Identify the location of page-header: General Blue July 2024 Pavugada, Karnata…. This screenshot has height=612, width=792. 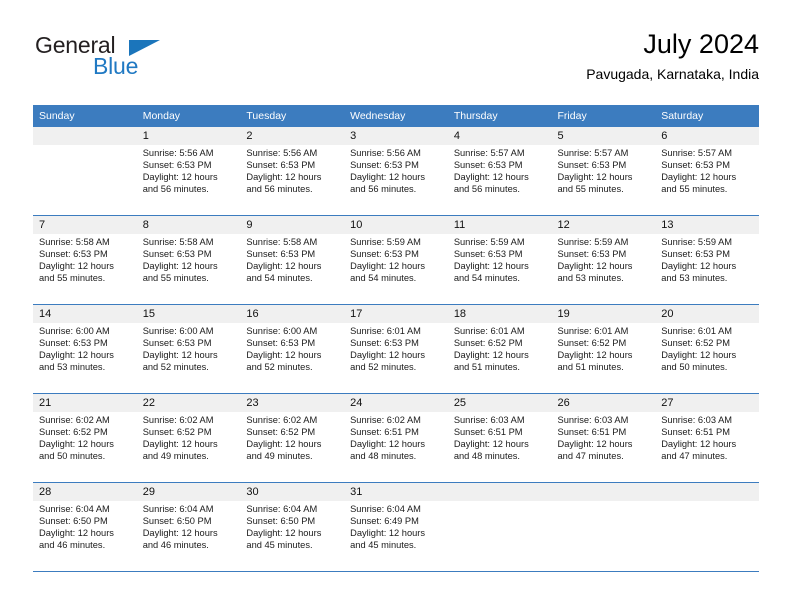
(396, 63).